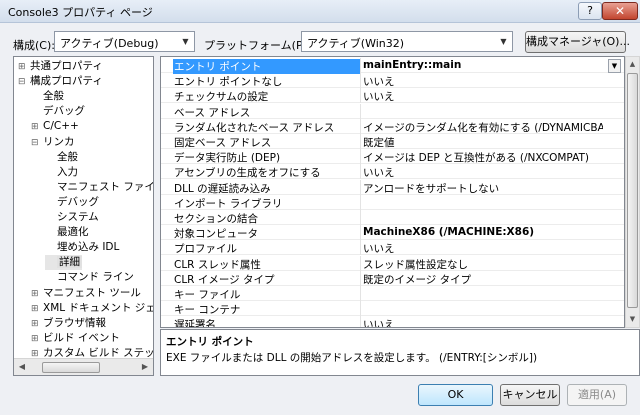 Image resolution: width=640 pixels, height=415 pixels. What do you see at coordinates (74, 322) in the screenshot?
I see `tree-item-label: ブラウザ情報` at bounding box center [74, 322].